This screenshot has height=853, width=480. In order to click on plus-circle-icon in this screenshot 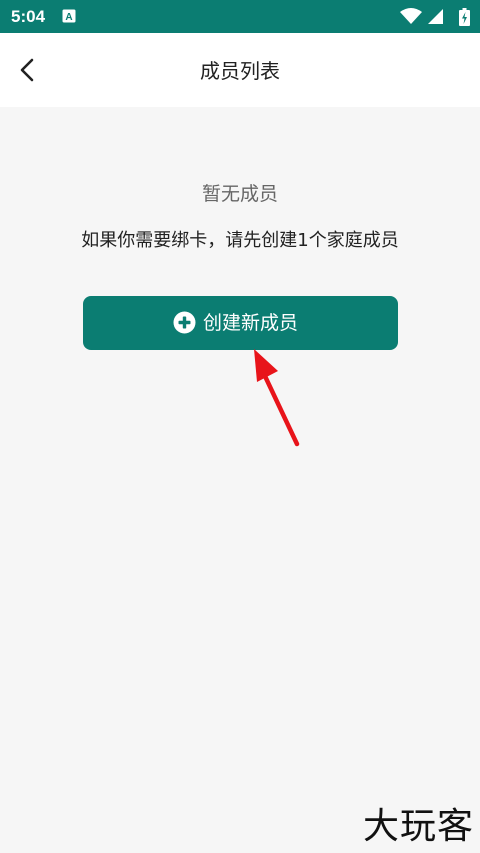, I will do `click(184, 322)`.